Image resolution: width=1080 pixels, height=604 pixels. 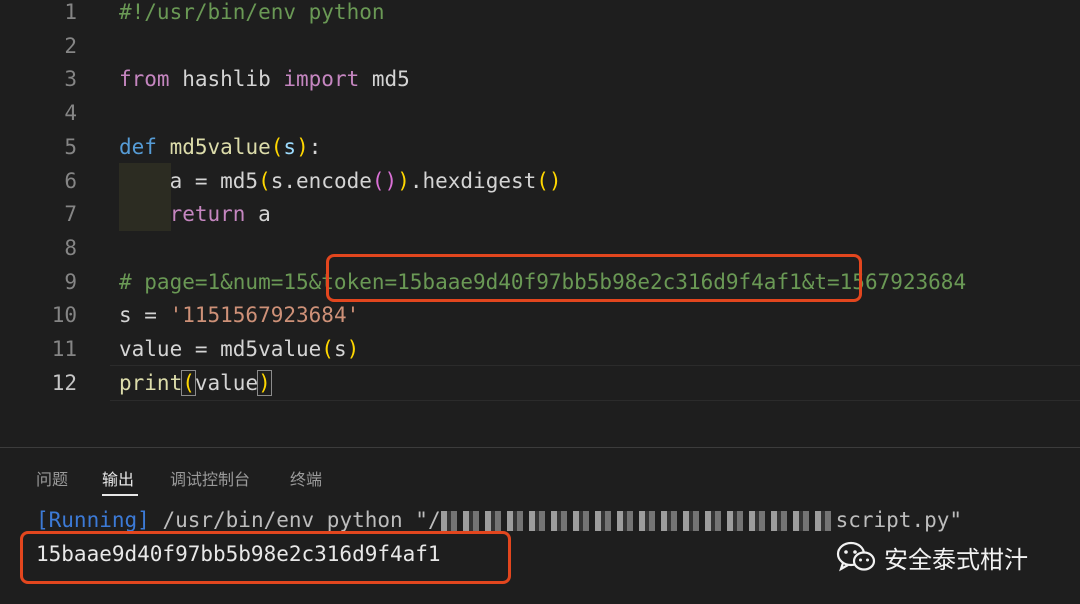 What do you see at coordinates (295, 520) in the screenshot?
I see `command-prefix: /usr/bin/env python "/` at bounding box center [295, 520].